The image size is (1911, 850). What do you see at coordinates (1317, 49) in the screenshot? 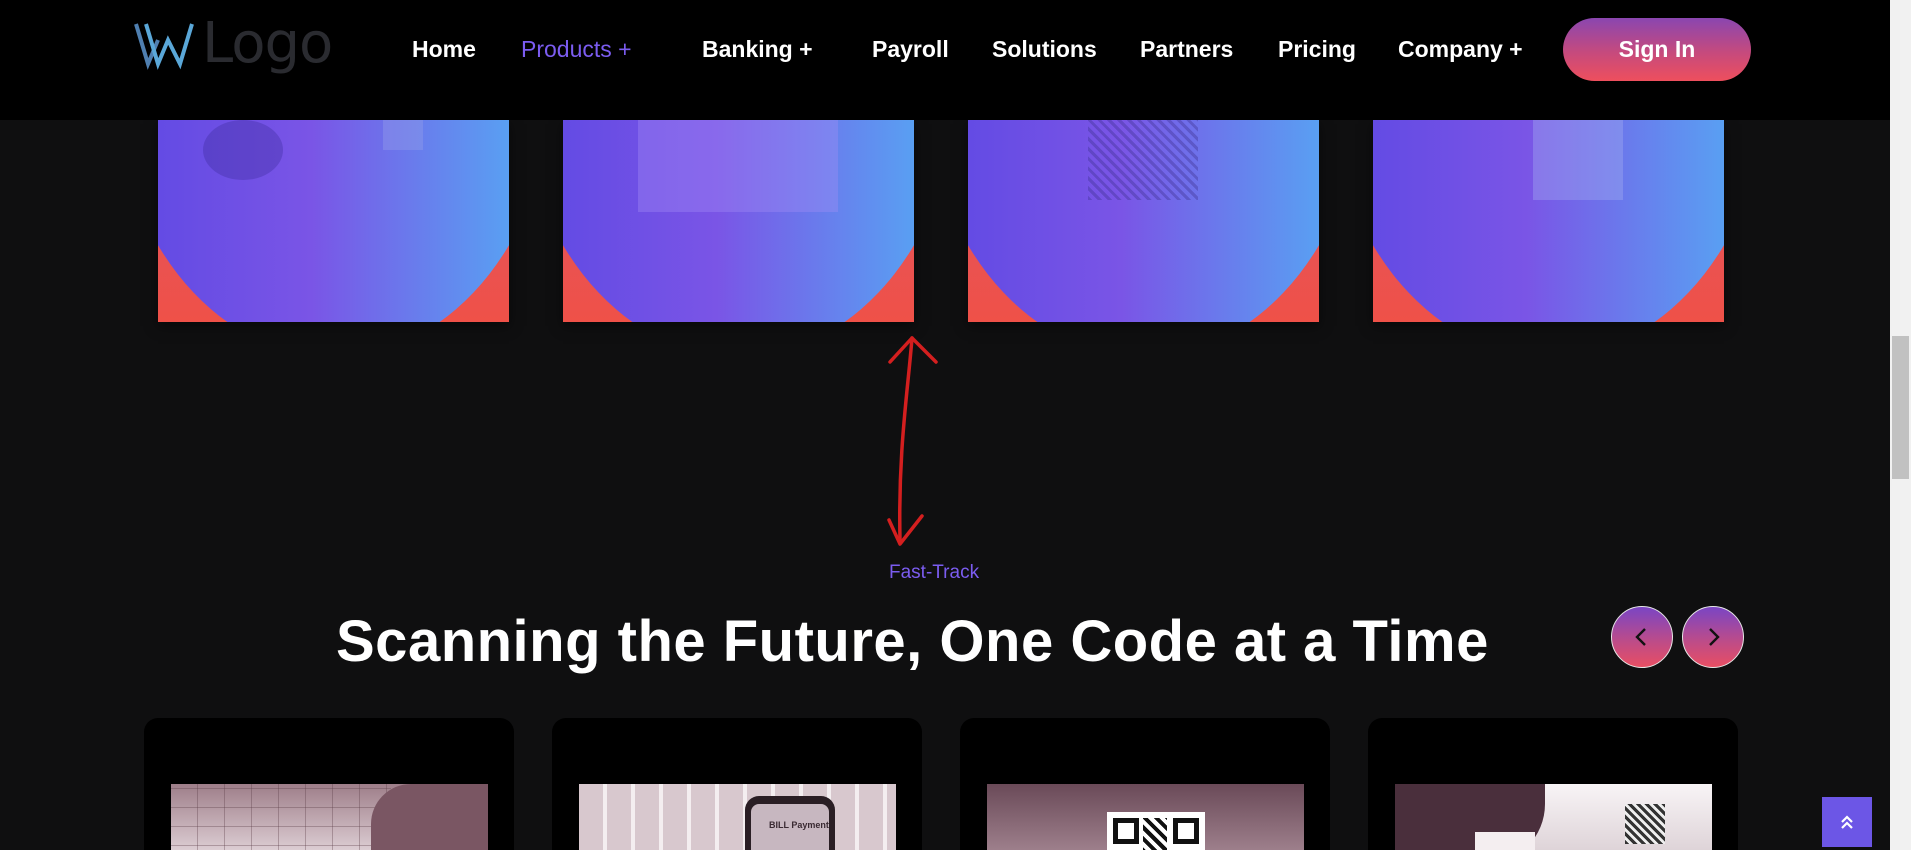
I see `nav-pricing: Pricing` at bounding box center [1317, 49].